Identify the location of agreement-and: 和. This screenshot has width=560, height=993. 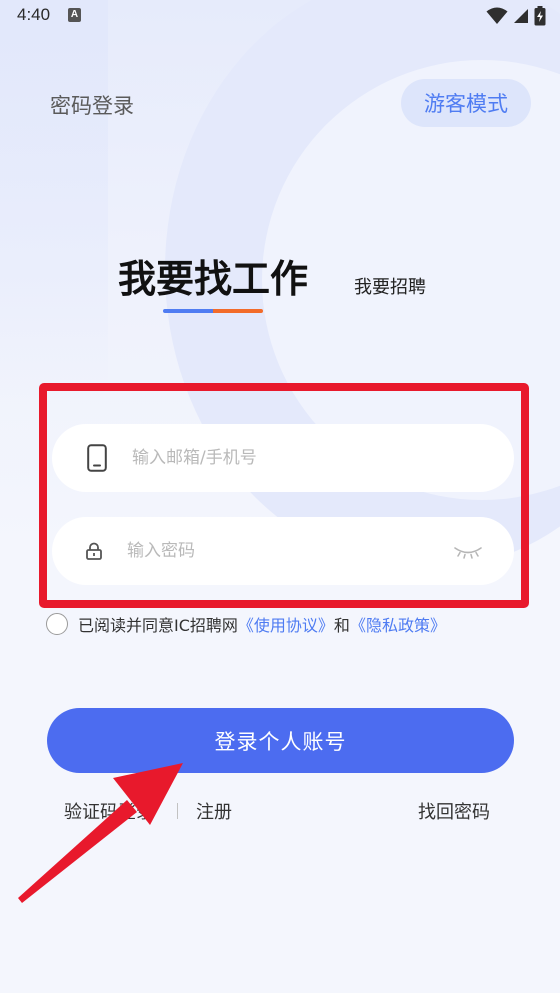
(341, 625).